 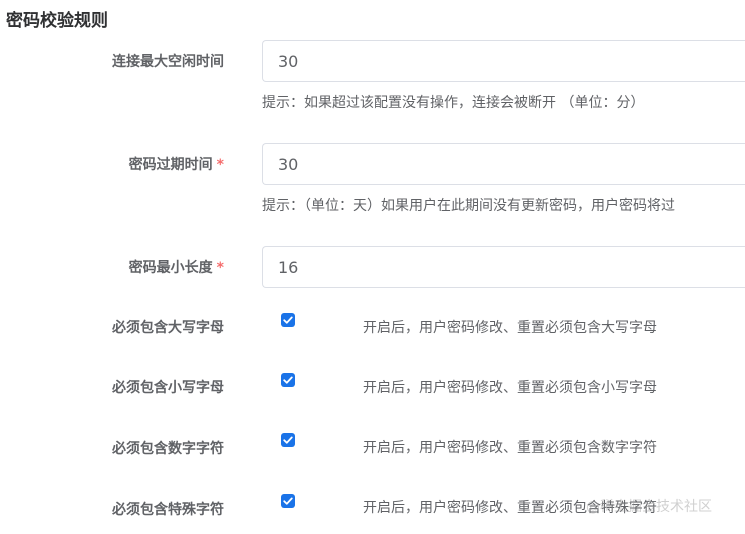 I want to click on require-uppercase-label: 必须包含大写字母, so click(x=168, y=327).